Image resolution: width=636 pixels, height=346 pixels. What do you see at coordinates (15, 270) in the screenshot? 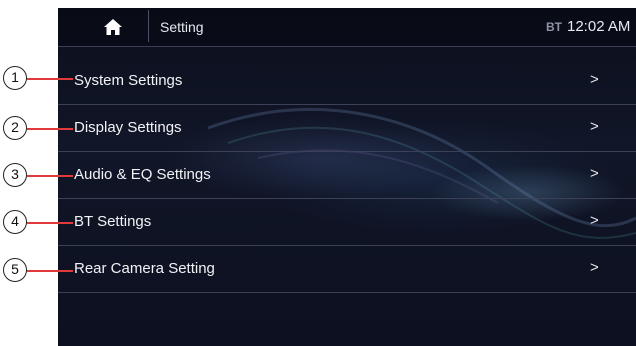
I see `callout-5: 5` at bounding box center [15, 270].